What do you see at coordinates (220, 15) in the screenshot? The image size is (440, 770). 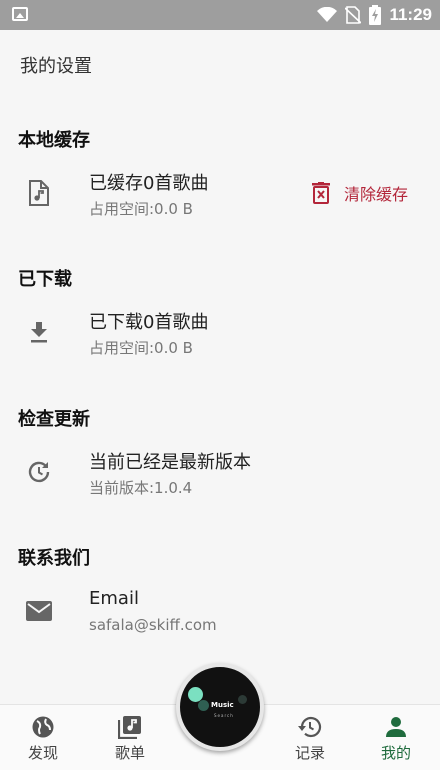 I see `status-bar: 11:29` at bounding box center [220, 15].